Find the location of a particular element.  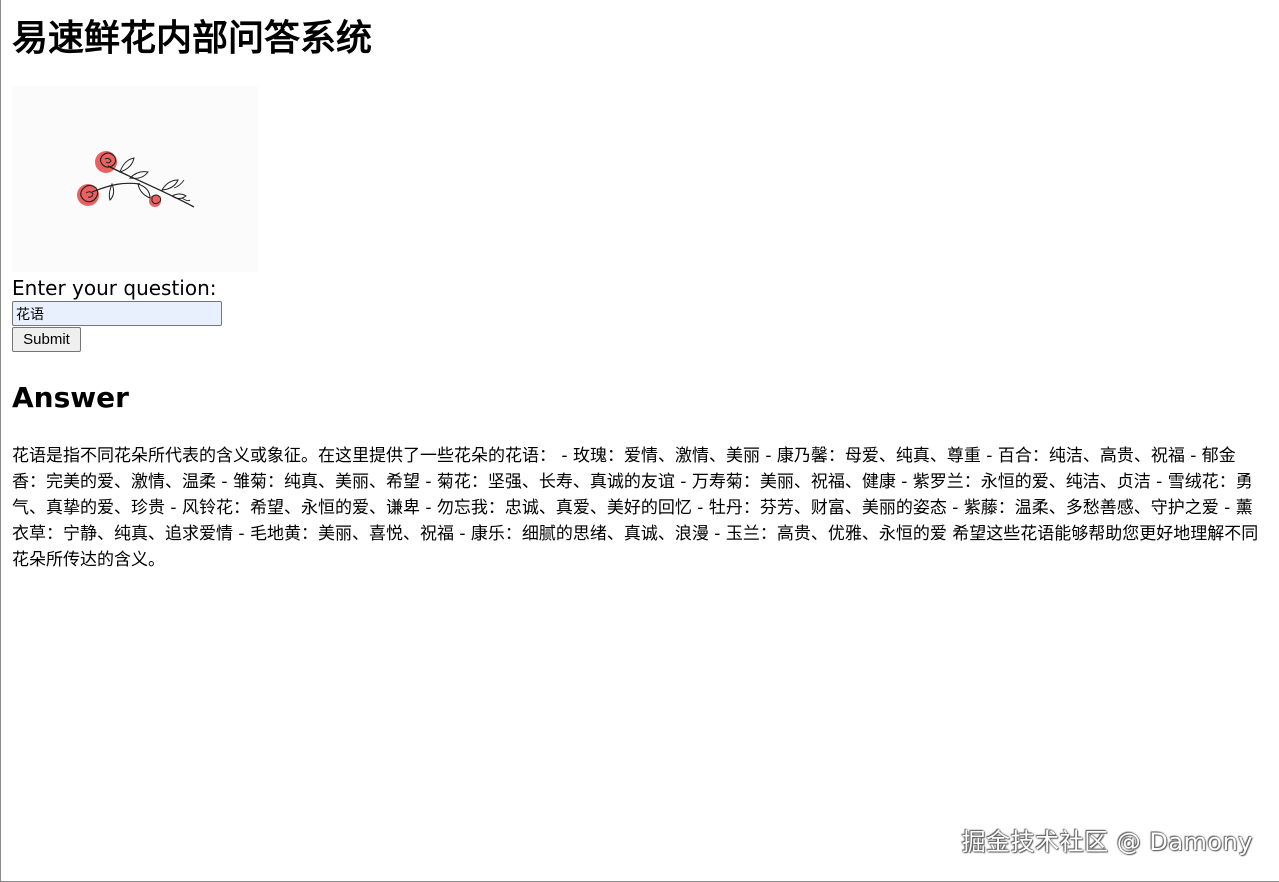

submit-button: Submit is located at coordinates (46, 339).